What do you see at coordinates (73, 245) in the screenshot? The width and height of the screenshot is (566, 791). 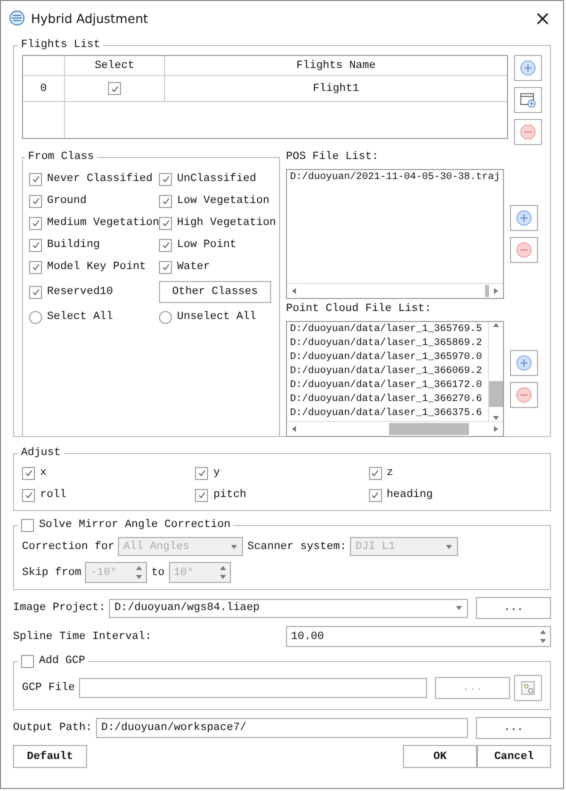 I see `checkbox-label: Building` at bounding box center [73, 245].